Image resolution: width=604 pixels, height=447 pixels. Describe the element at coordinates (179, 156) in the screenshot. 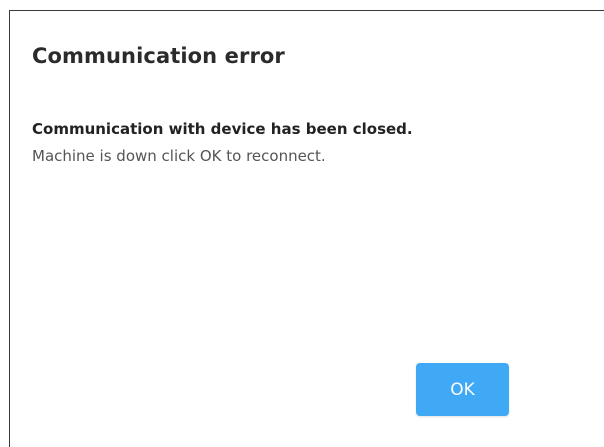

I see `error-message-detail: Machine is down click OK to reconnect.` at that location.